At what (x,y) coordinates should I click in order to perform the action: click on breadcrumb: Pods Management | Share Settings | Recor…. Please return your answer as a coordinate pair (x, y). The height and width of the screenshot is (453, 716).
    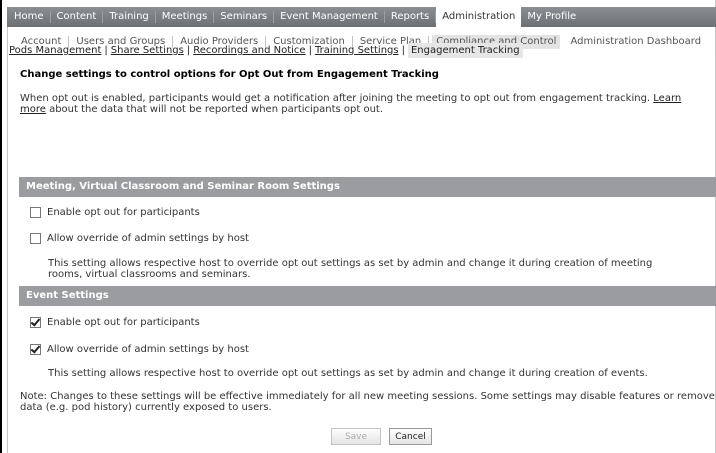
    Looking at the image, I should click on (266, 50).